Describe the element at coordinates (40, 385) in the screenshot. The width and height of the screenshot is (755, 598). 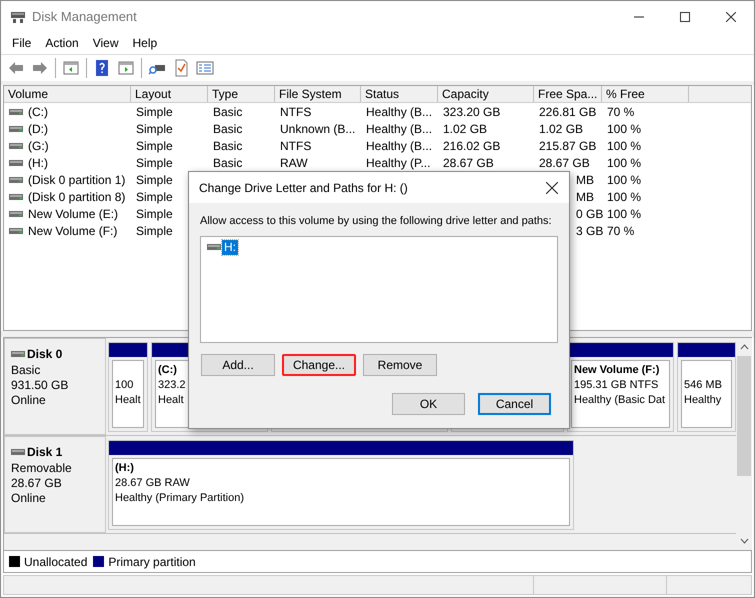
I see `disk-info: 931.50 GB` at that location.